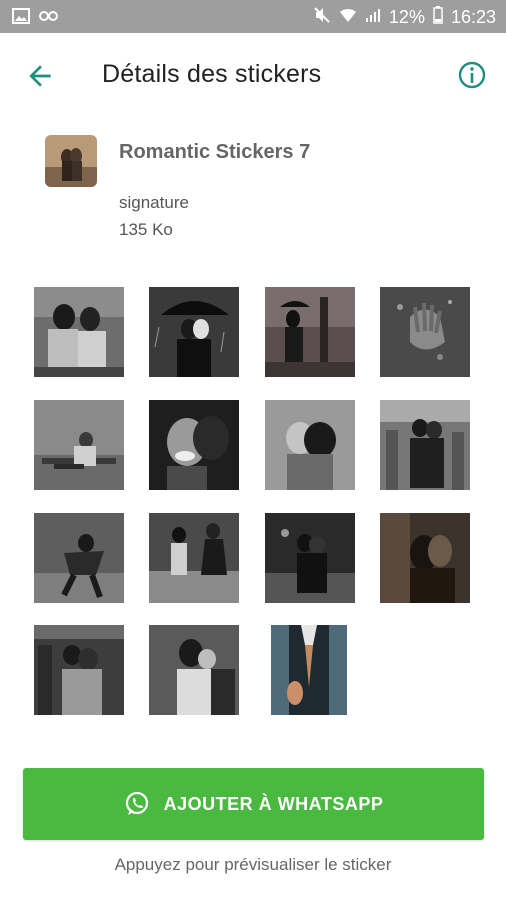  What do you see at coordinates (473, 17) in the screenshot?
I see `clock: 16:23` at bounding box center [473, 17].